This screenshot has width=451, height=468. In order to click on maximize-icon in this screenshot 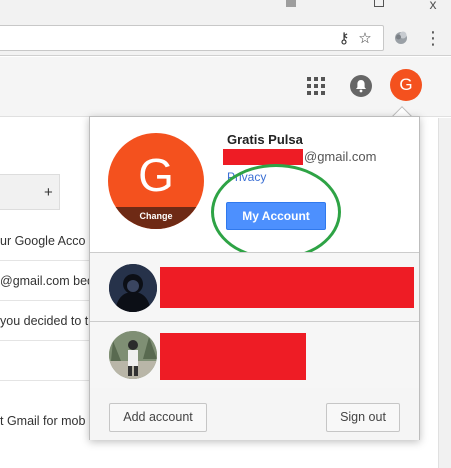, I will do `click(379, 3)`.